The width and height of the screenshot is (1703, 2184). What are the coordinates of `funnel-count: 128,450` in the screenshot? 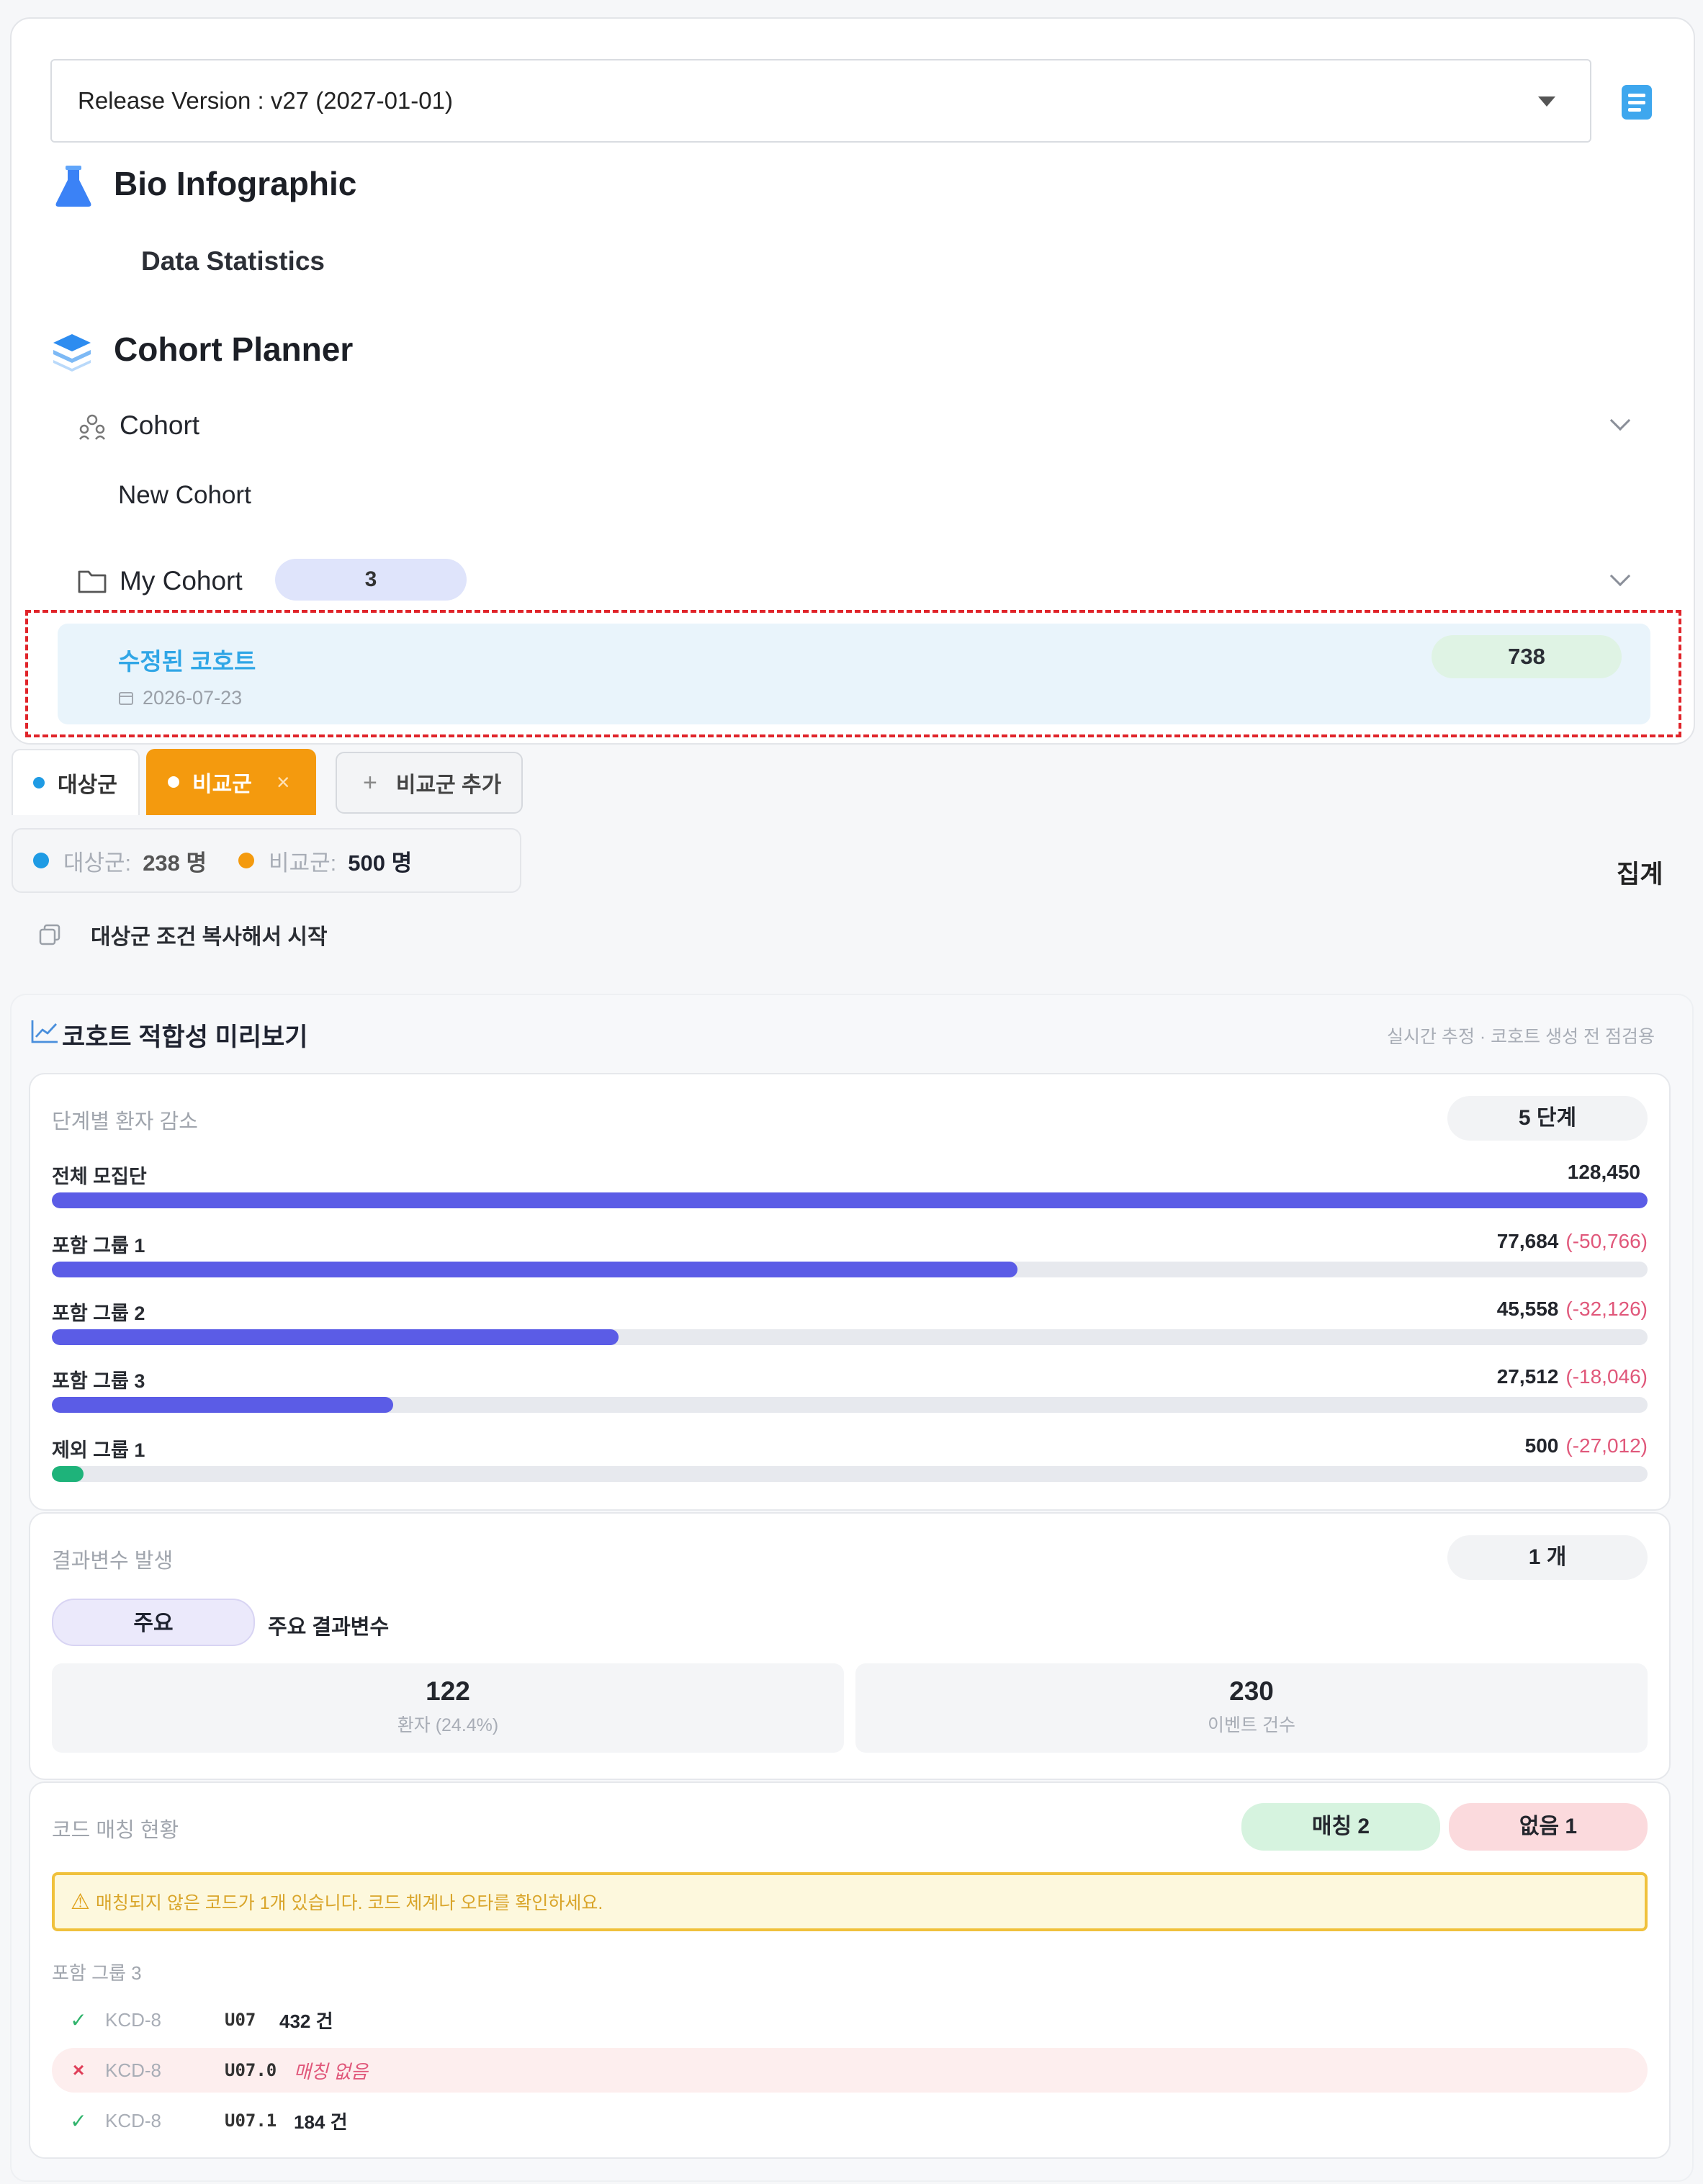 It's located at (1603, 1172).